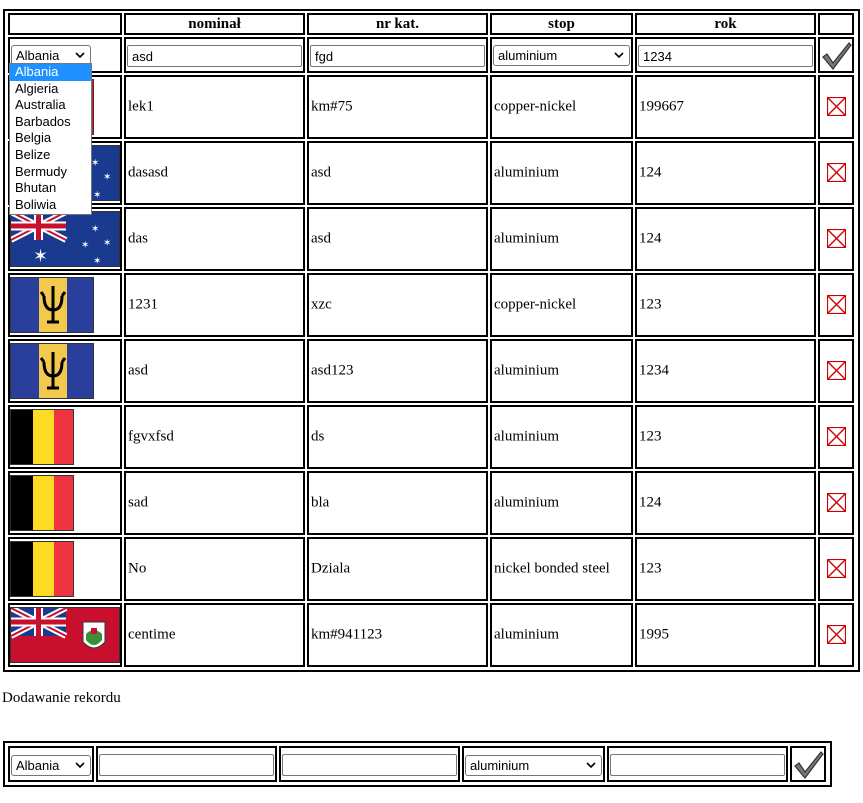  What do you see at coordinates (347, 634) in the screenshot?
I see `cell-catalog-text: km#941123` at bounding box center [347, 634].